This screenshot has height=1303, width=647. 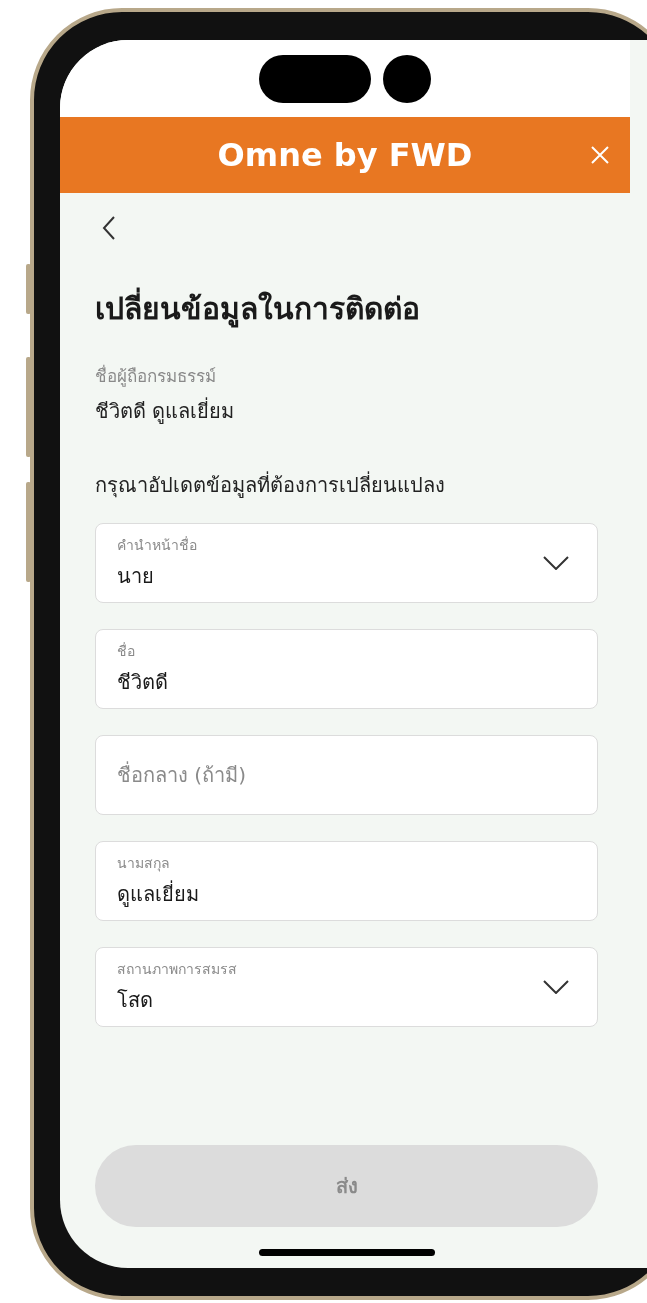 I want to click on page-title: เปลี่ยนข้อมูลในการติดต่อ, so click(x=346, y=308).